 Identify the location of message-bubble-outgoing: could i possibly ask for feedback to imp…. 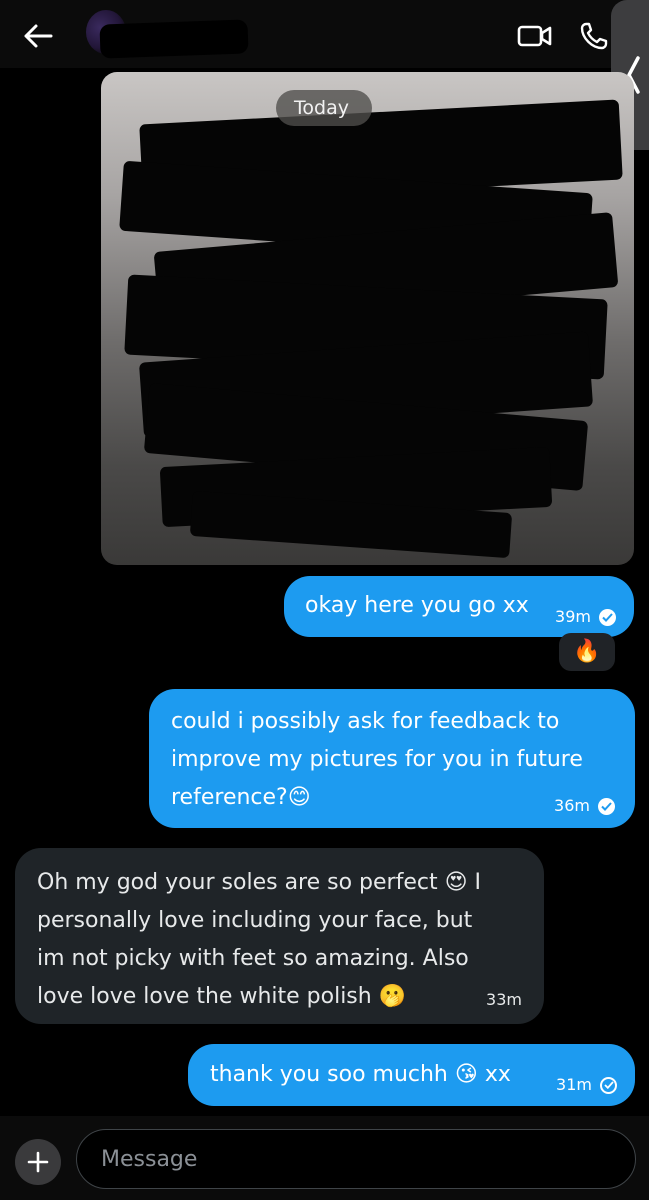
(392, 758).